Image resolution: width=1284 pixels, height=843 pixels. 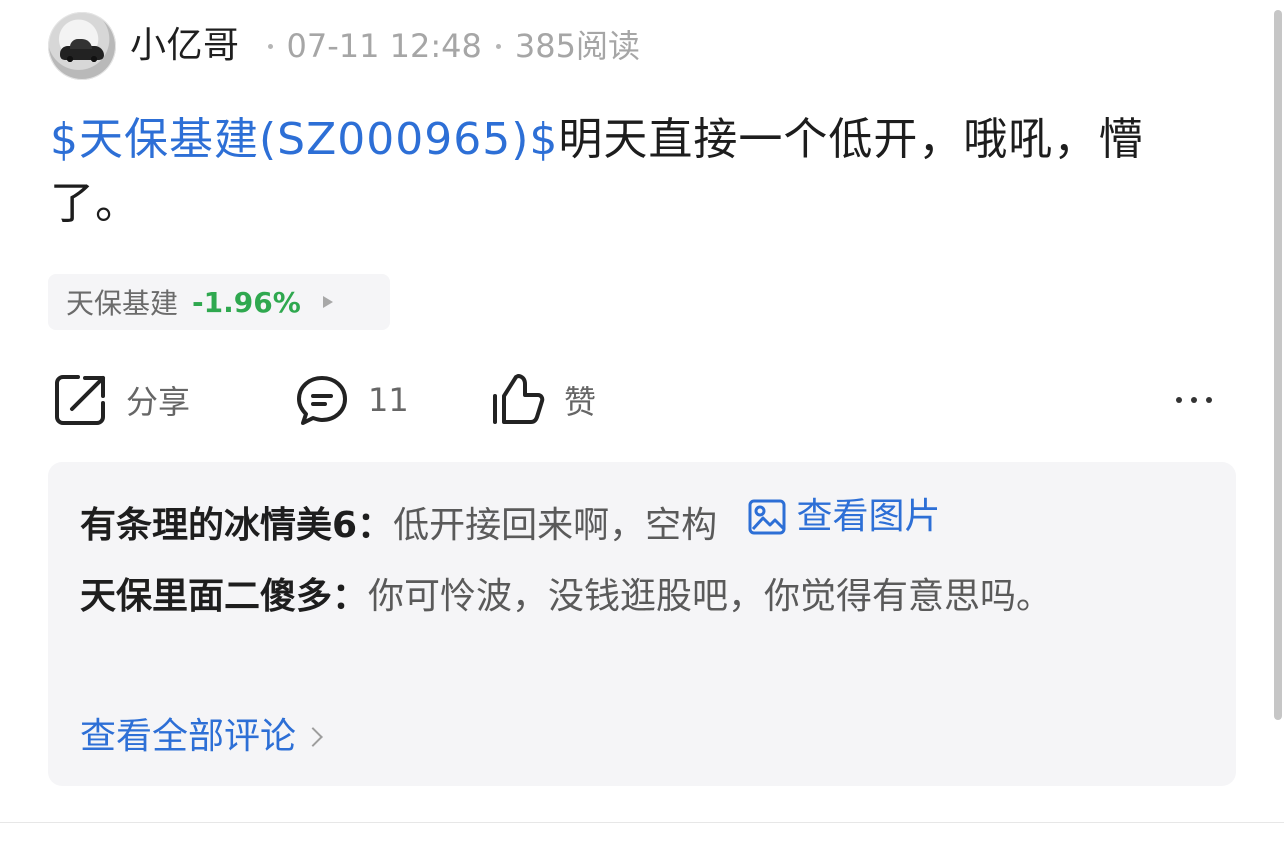 I want to click on action-bar: 分享 11 赞, so click(x=644, y=400).